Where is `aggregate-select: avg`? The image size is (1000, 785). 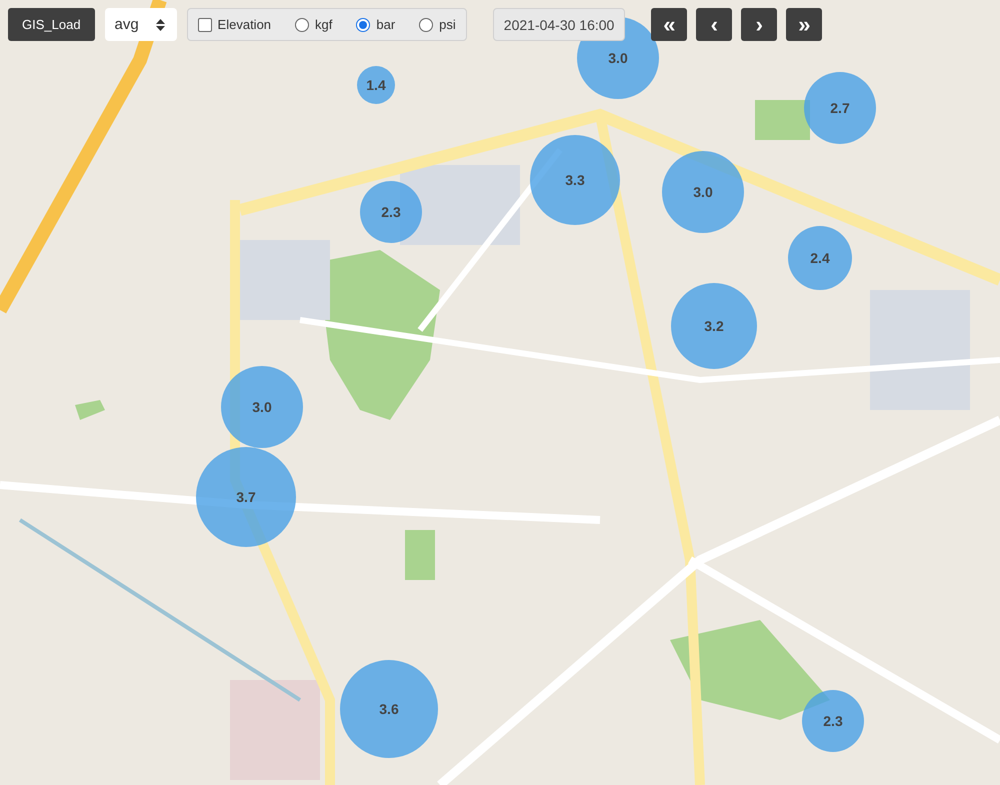
aggregate-select: avg is located at coordinates (140, 24).